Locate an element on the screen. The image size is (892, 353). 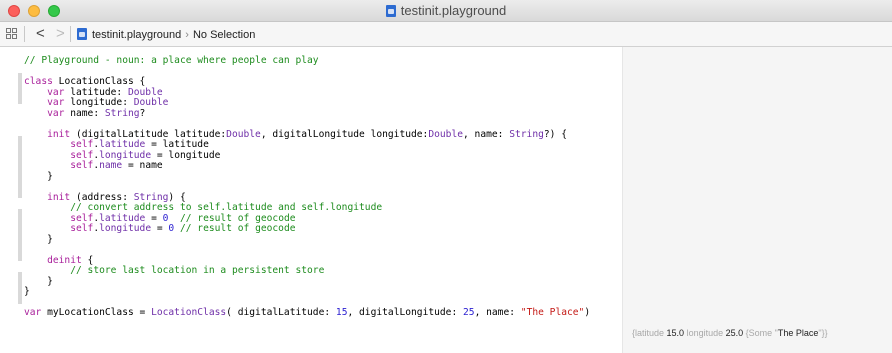
code-token: "The Place" is located at coordinates (552, 312).